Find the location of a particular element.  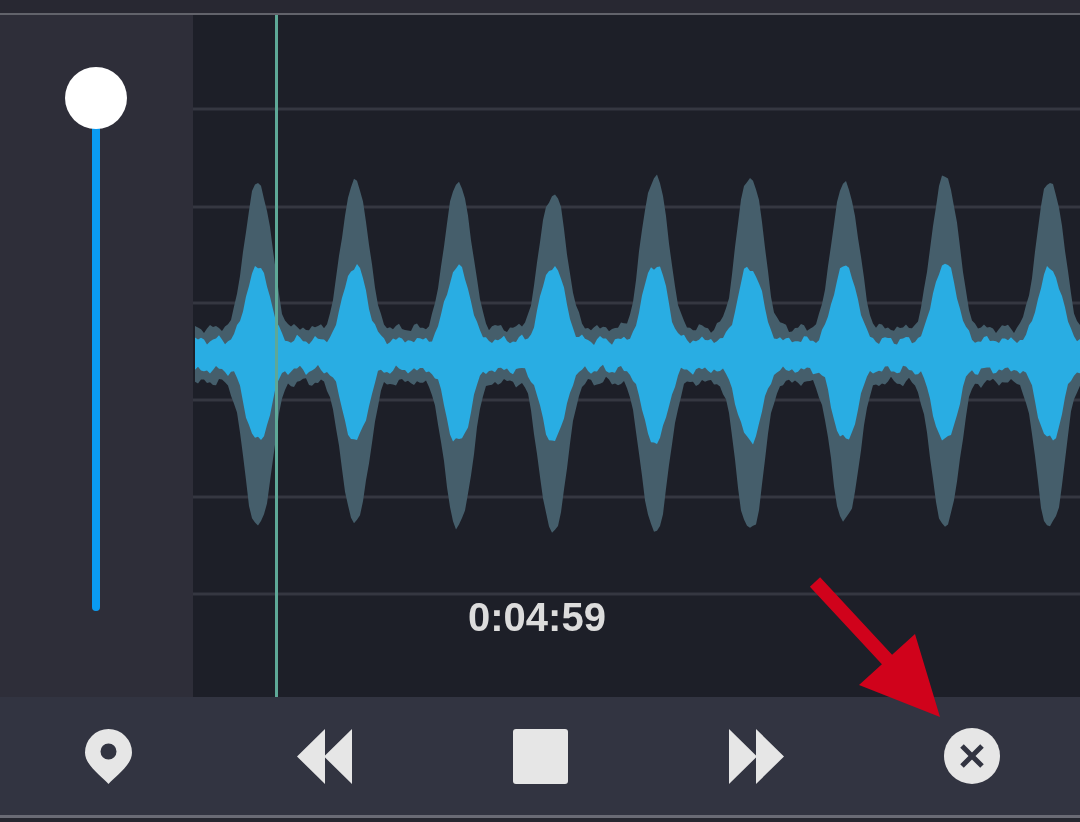

rewind-button is located at coordinates (324, 756).